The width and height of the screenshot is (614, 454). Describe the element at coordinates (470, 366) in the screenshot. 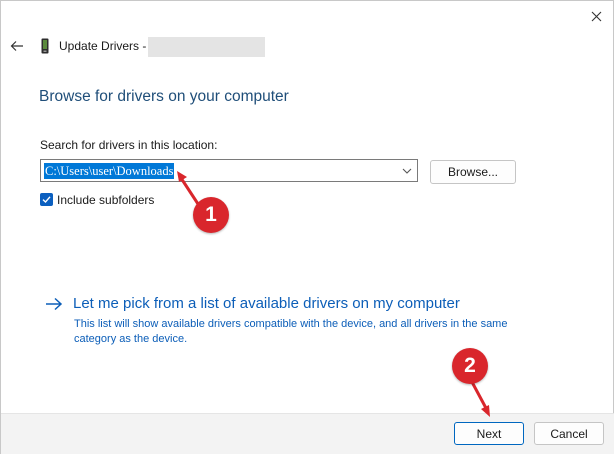

I see `callout-badge-2: 2` at that location.